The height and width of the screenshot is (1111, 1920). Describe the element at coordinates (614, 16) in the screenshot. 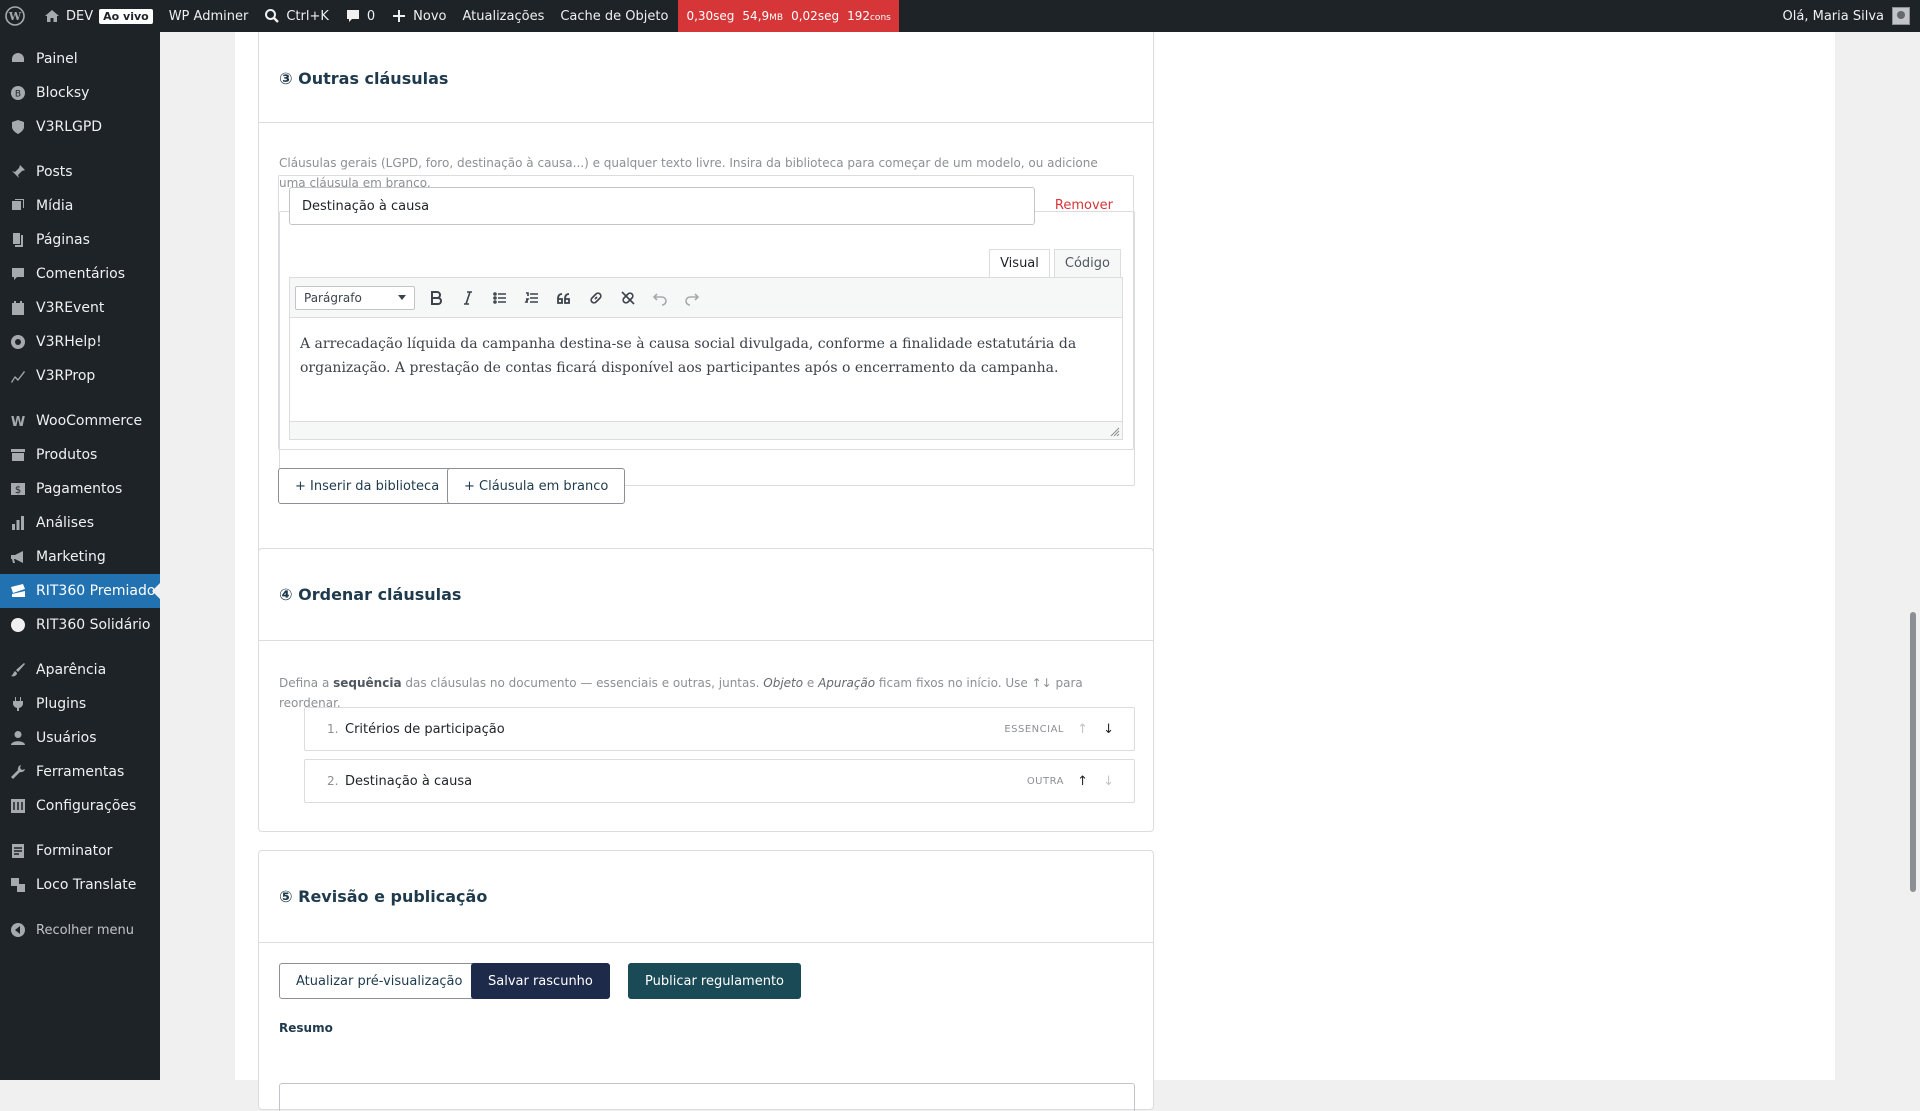

I see `object-cache-link: Cache de Objeto` at that location.